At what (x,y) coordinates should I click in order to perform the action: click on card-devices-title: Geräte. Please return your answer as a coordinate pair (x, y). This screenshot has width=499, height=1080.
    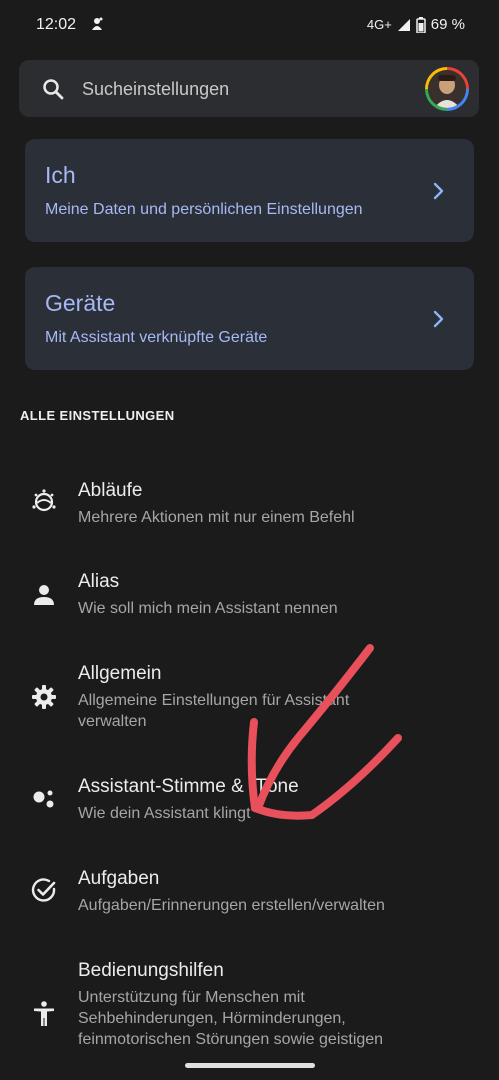
    Looking at the image, I should click on (80, 303).